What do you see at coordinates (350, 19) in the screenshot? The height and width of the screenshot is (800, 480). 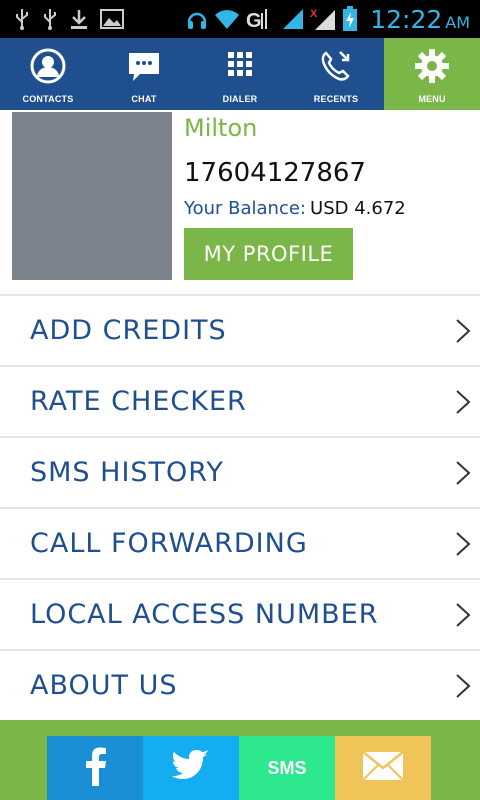 I see `battery-charging-icon` at bounding box center [350, 19].